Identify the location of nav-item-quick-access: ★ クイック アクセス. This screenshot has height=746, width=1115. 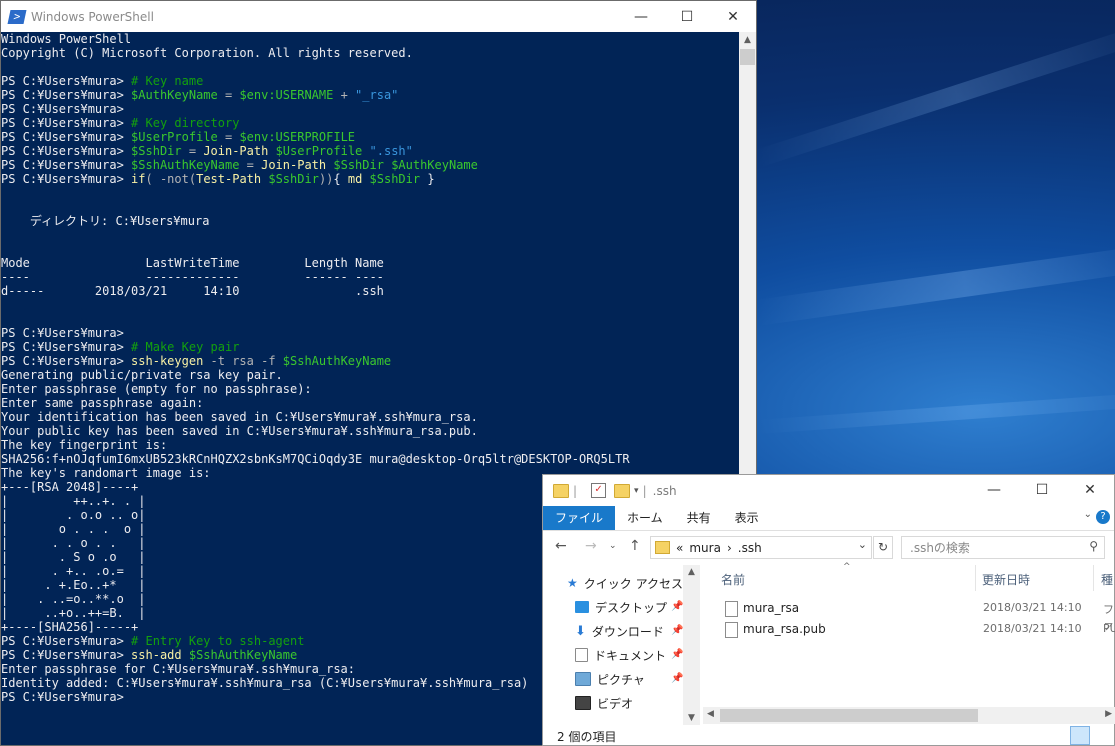
(625, 583).